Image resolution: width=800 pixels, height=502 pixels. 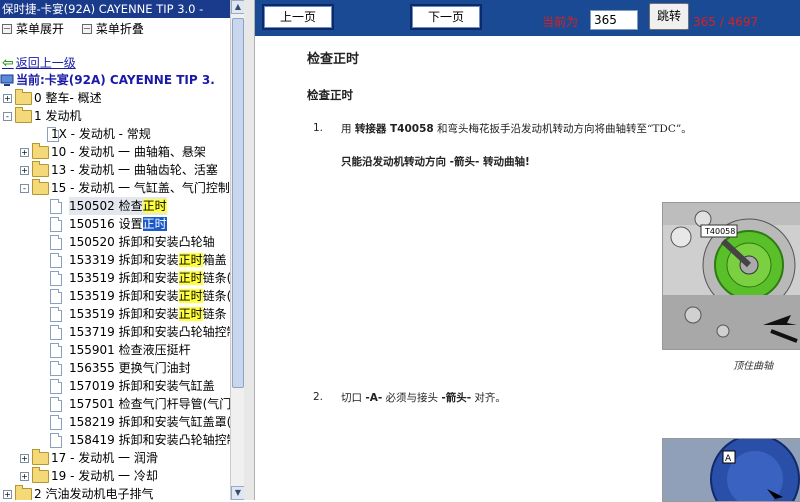 I want to click on tree-doc: 153319 拆卸和安装正时箱盖, so click(x=115, y=260).